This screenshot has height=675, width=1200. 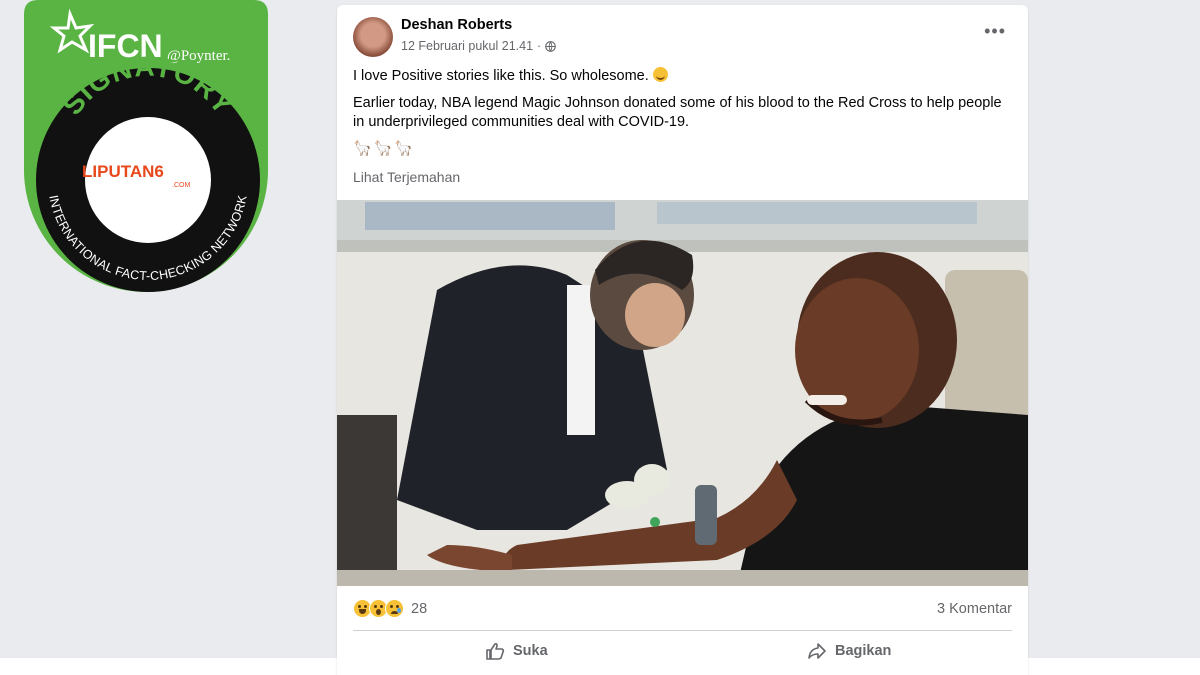 I want to click on like-button: Suka, so click(x=516, y=651).